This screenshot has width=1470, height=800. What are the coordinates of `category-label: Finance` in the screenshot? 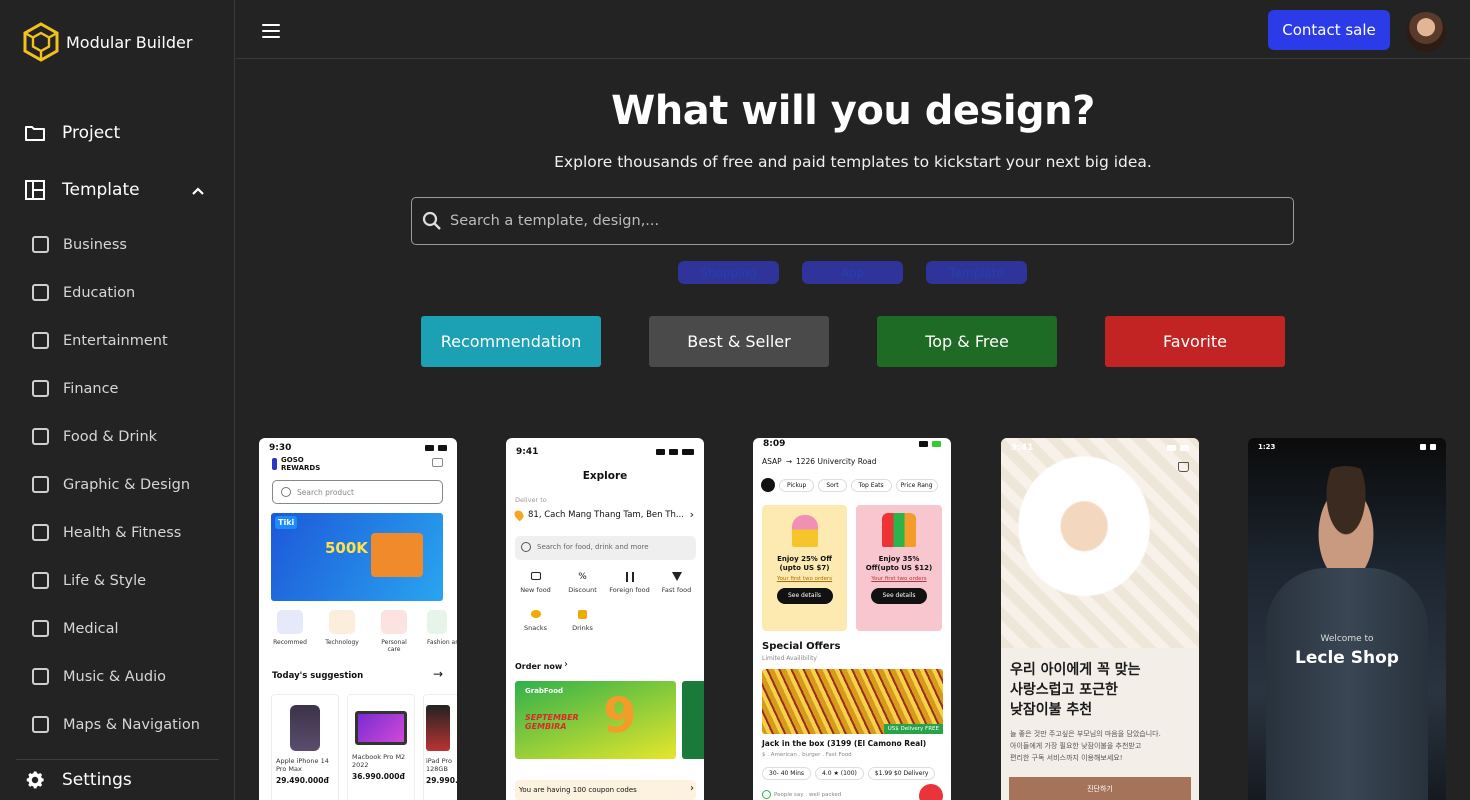 It's located at (91, 388).